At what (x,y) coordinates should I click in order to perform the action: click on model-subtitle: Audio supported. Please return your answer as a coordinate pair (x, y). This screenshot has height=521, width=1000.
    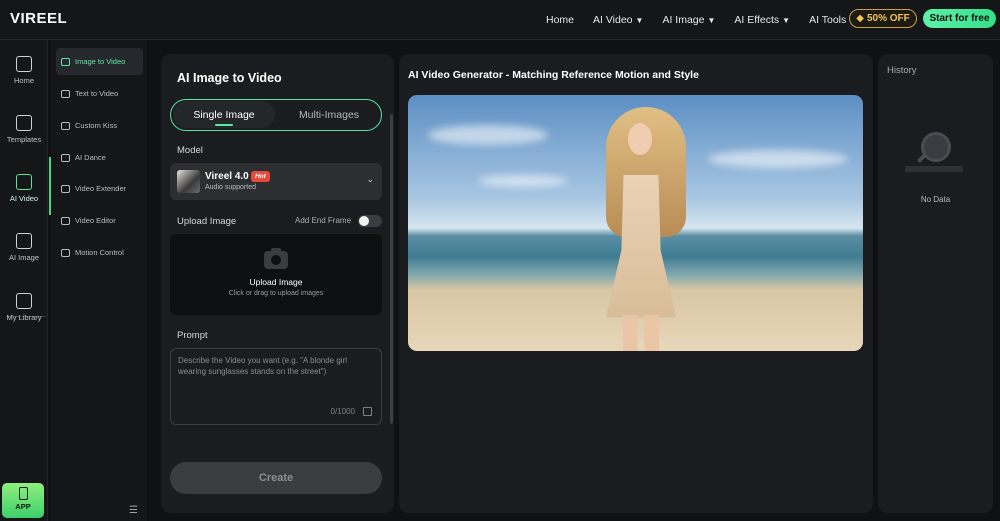
    Looking at the image, I should click on (230, 187).